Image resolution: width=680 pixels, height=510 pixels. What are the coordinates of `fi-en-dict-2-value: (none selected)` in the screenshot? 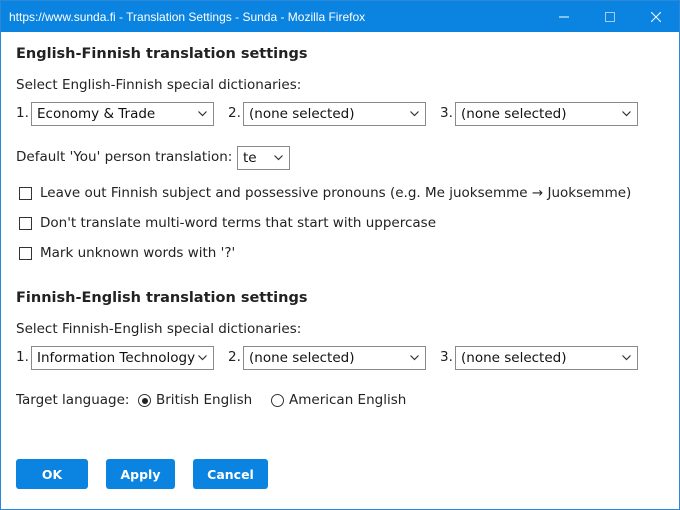 It's located at (302, 358).